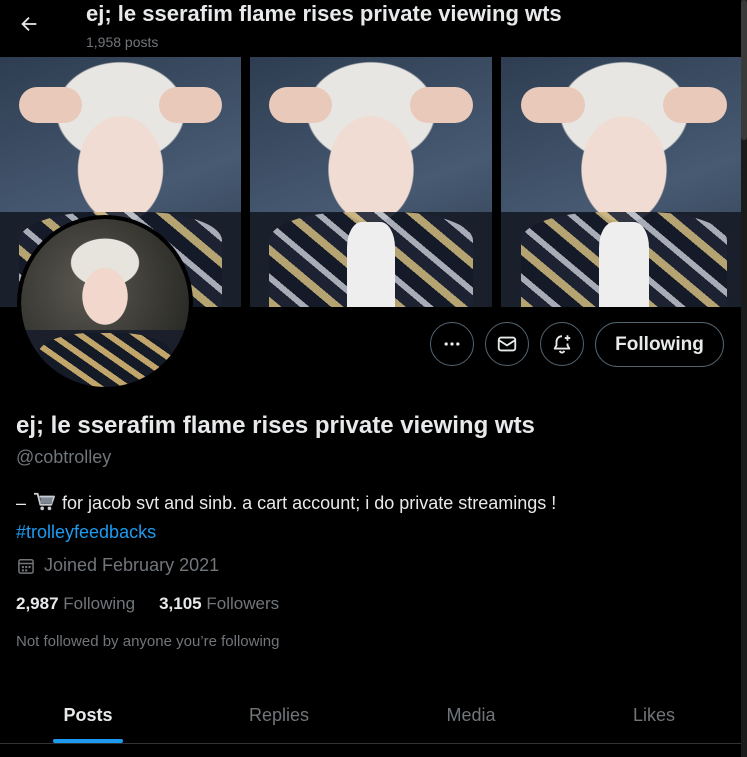 This screenshot has width=747, height=757. I want to click on bell-plus-icon, so click(562, 344).